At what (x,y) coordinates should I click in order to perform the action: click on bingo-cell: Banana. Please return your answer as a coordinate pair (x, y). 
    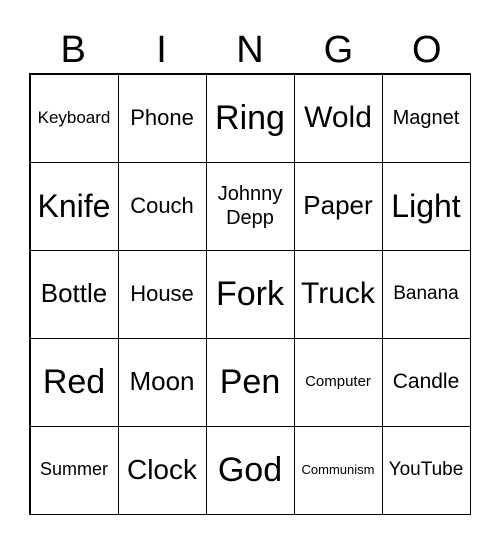
    Looking at the image, I should click on (426, 294).